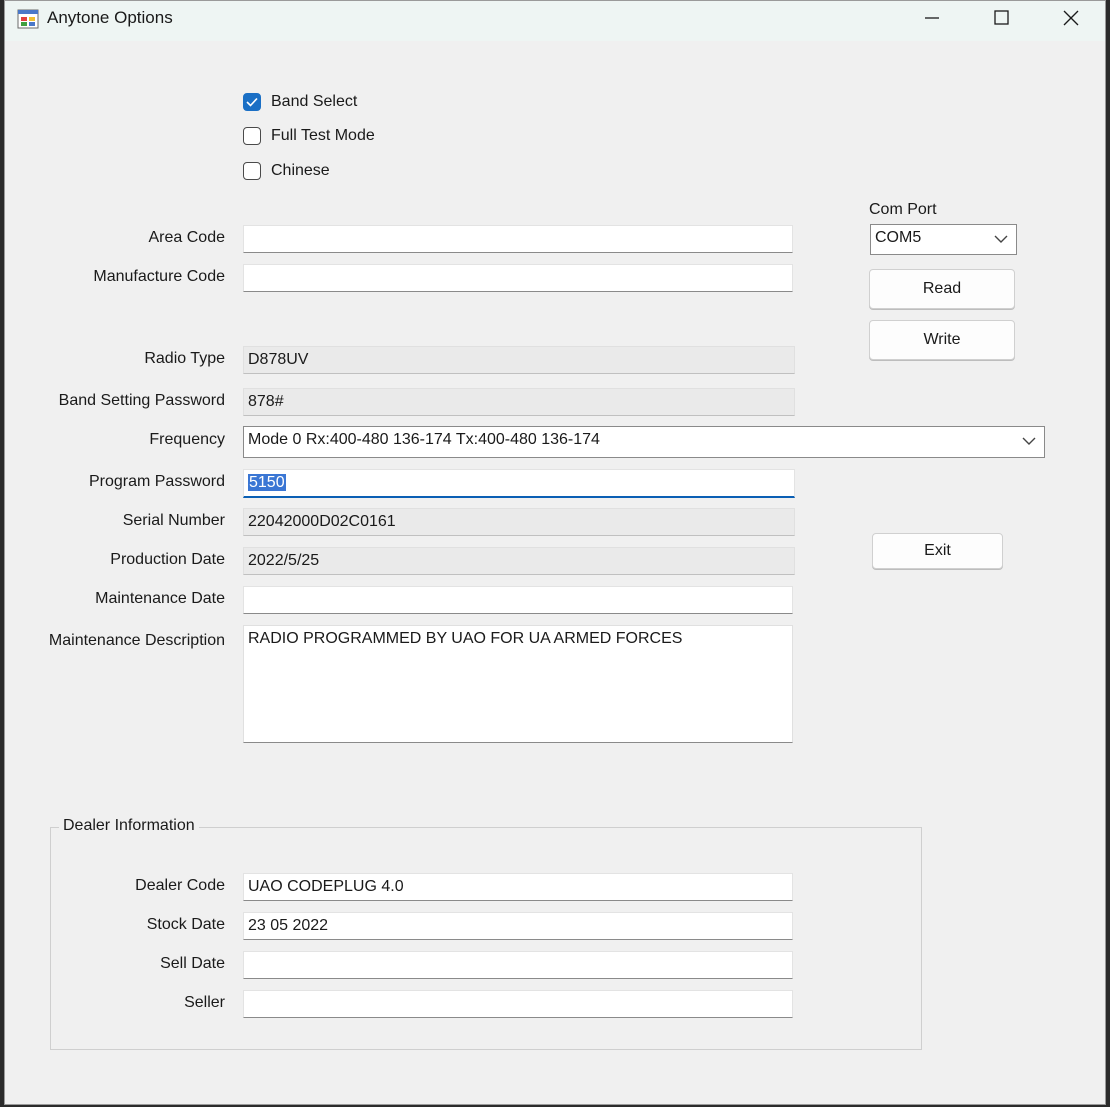 This screenshot has height=1107, width=1110. What do you see at coordinates (187, 237) in the screenshot?
I see `area-code-label: Area Code` at bounding box center [187, 237].